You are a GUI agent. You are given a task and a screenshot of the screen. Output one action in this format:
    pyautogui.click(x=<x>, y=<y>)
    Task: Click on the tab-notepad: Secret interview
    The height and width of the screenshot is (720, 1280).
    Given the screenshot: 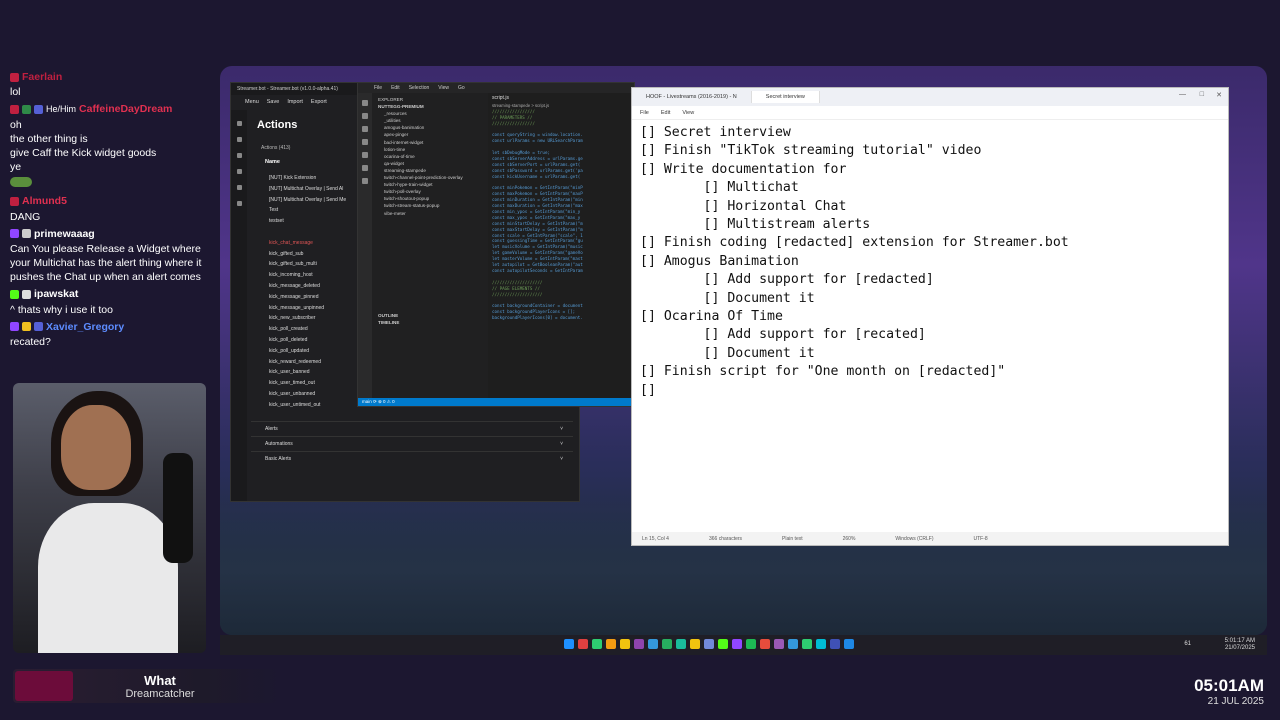 What is the action you would take?
    pyautogui.click(x=785, y=97)
    